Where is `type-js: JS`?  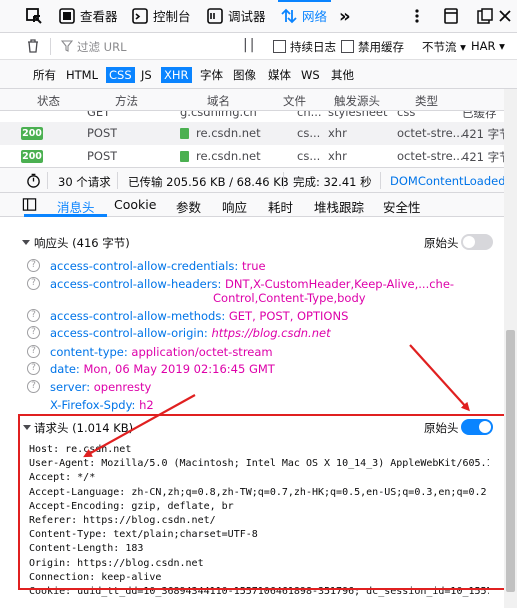 type-js: JS is located at coordinates (146, 75).